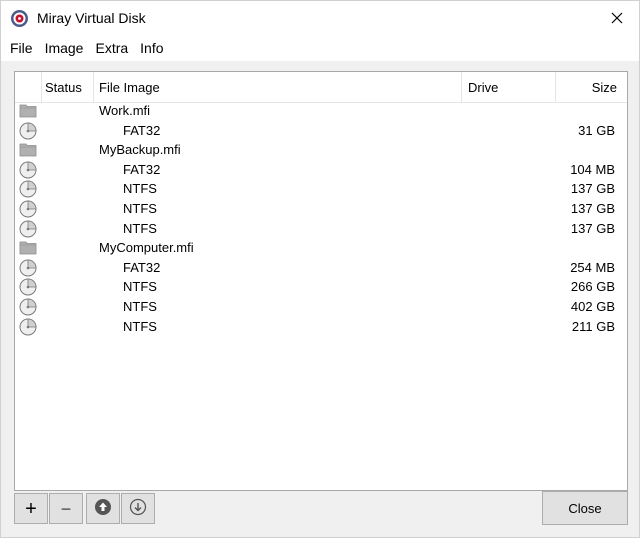  Describe the element at coordinates (278, 87) in the screenshot. I see `header-file-image: File Image` at that location.